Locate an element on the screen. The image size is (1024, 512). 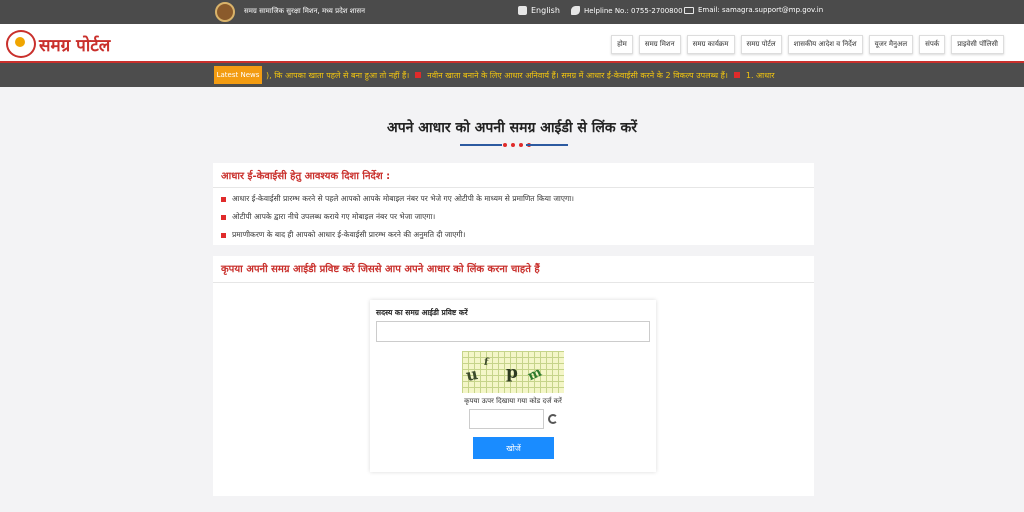
nav-samagra-mission: समग्र मिशन is located at coordinates (659, 44).